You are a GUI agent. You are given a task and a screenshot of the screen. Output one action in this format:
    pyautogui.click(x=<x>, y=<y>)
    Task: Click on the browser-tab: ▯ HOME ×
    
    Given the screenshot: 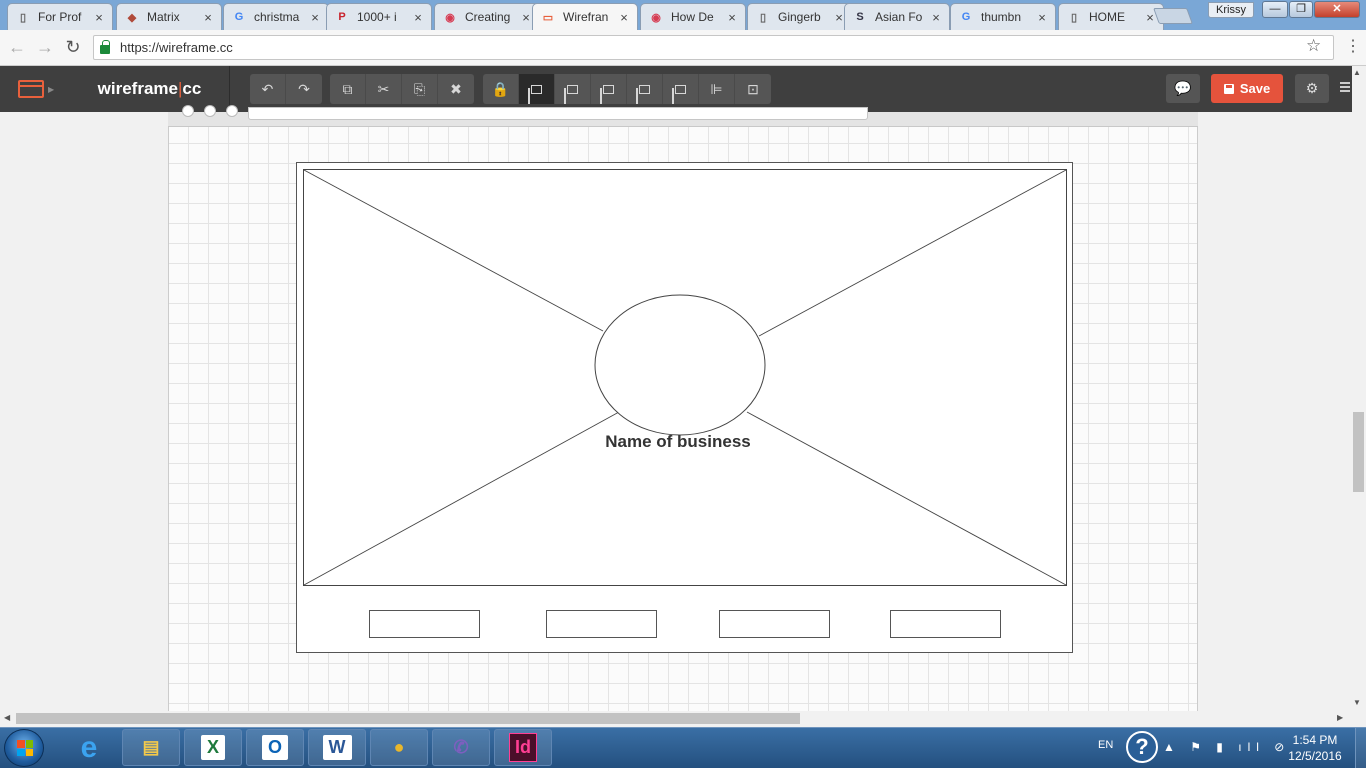 What is the action you would take?
    pyautogui.click(x=1111, y=16)
    